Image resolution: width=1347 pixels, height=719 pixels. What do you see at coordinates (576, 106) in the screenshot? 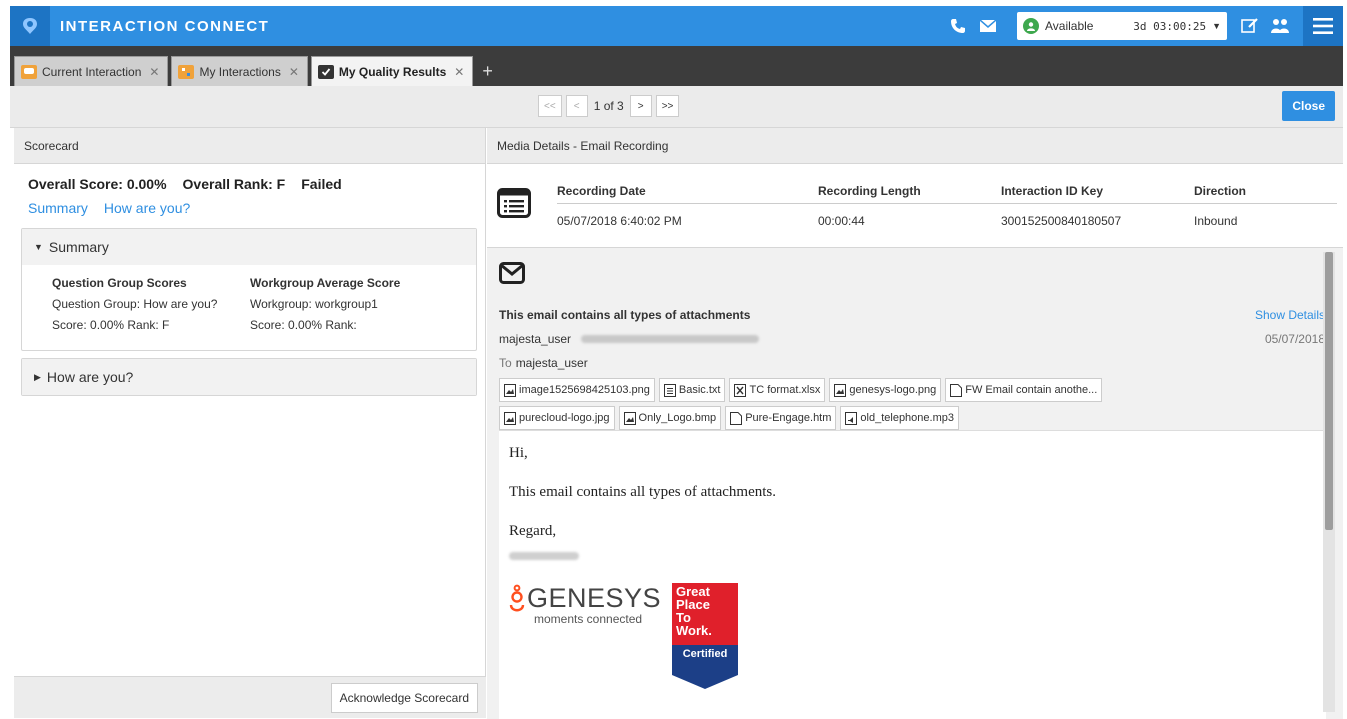
I see `prev-page-button: <` at bounding box center [576, 106].